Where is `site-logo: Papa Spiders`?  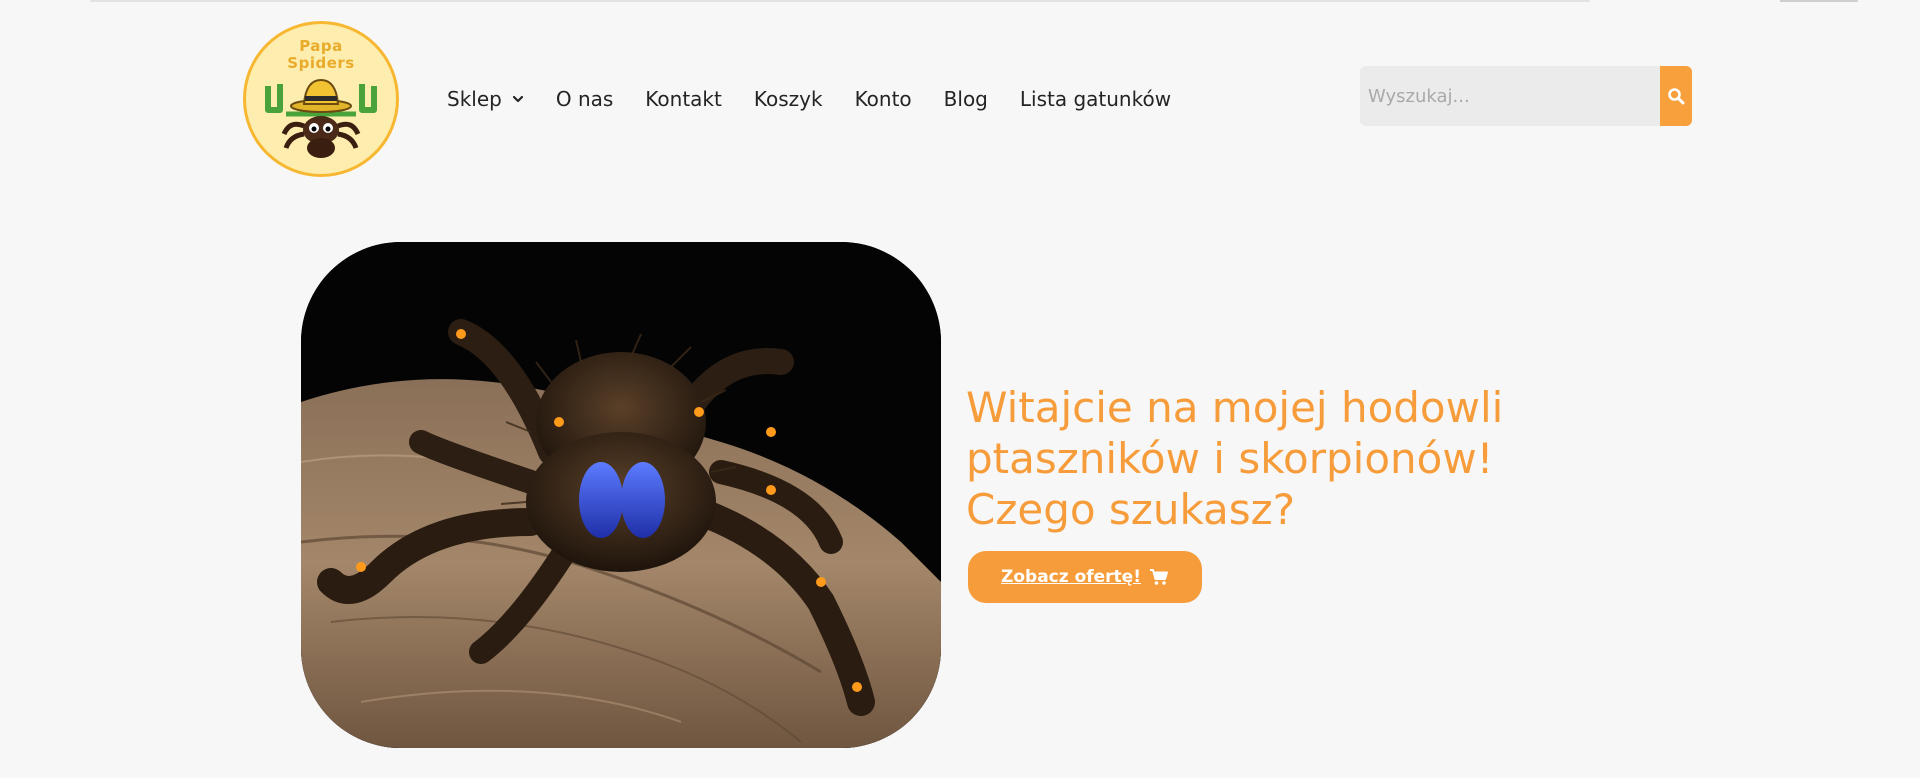 site-logo: Papa Spiders is located at coordinates (321, 99).